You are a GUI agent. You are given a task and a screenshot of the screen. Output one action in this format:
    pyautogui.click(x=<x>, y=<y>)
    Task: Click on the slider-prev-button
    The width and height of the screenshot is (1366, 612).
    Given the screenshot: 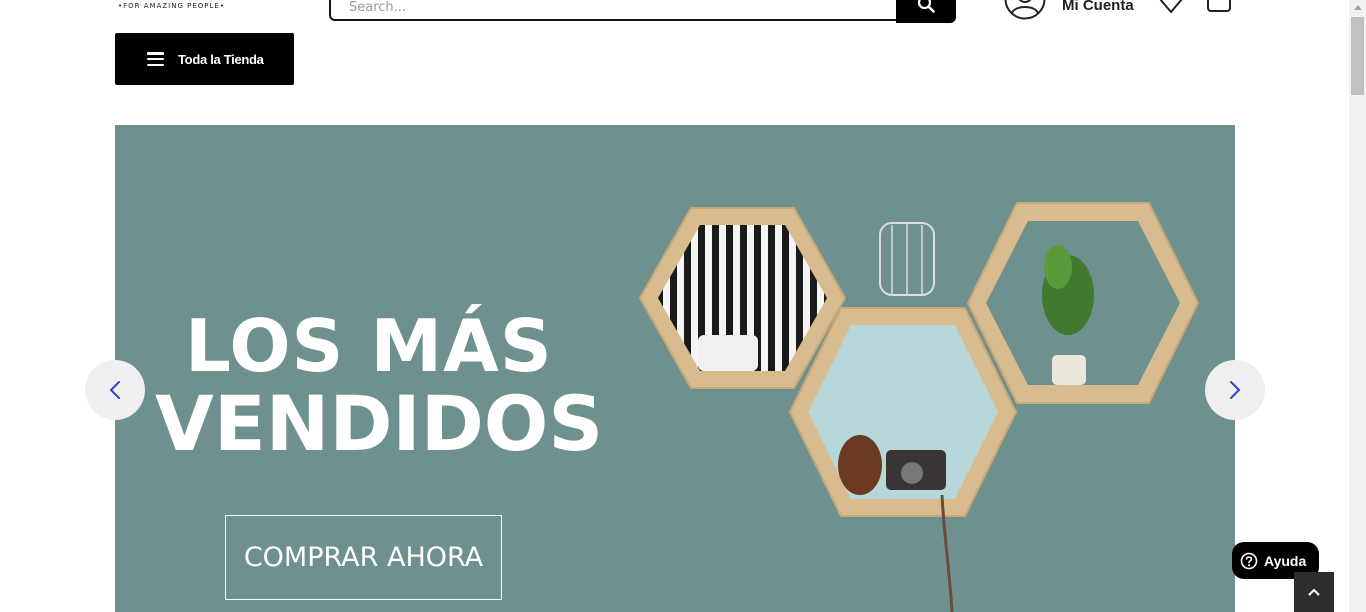 What is the action you would take?
    pyautogui.click(x=115, y=390)
    